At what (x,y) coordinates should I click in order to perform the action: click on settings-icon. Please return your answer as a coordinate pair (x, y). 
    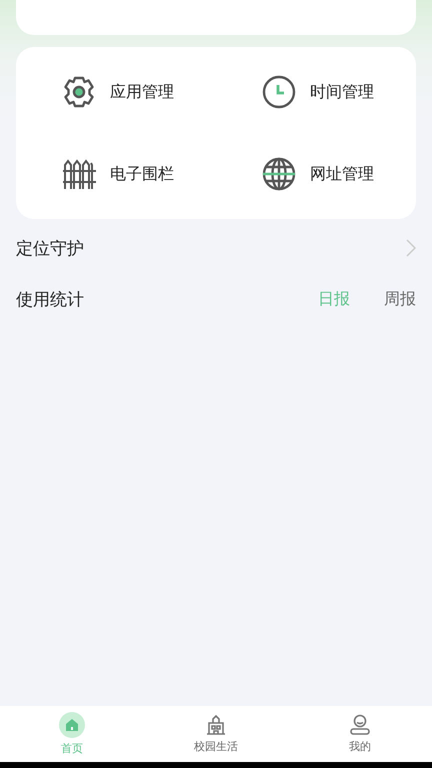
    Looking at the image, I should click on (79, 92).